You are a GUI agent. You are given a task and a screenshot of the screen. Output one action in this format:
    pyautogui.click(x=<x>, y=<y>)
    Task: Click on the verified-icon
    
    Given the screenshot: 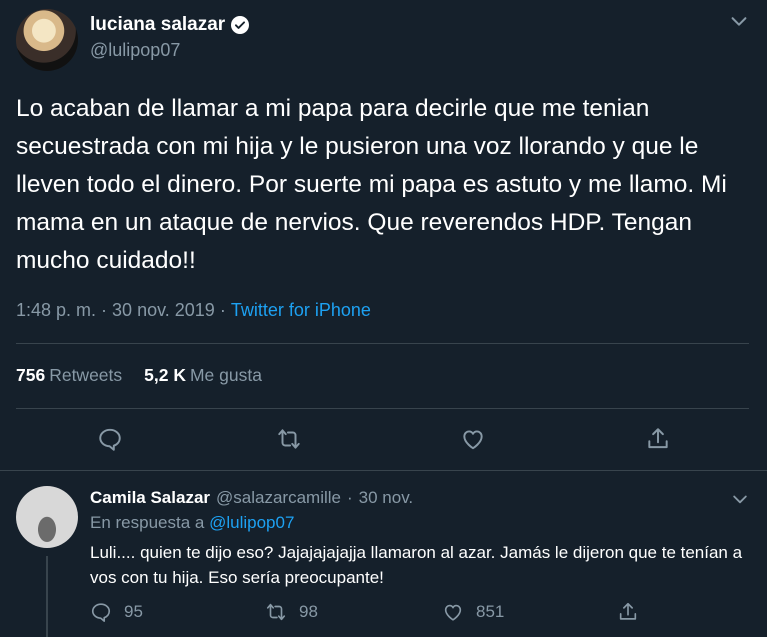 What is the action you would take?
    pyautogui.click(x=240, y=25)
    